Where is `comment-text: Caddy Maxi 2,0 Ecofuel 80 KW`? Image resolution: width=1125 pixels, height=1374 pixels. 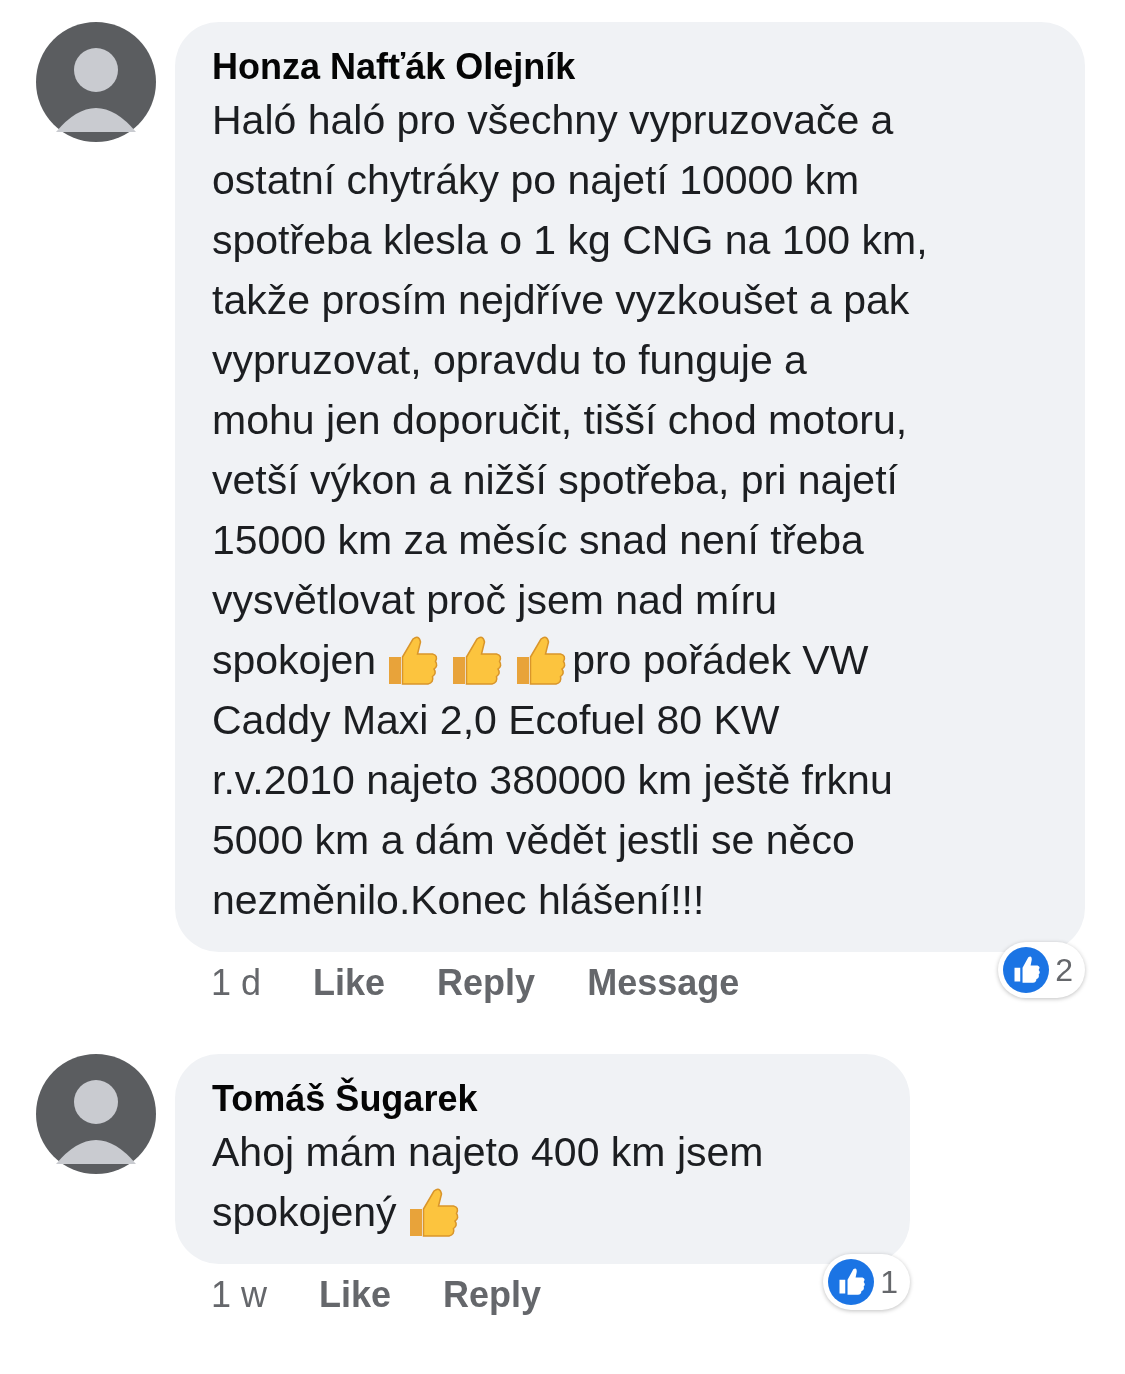
comment-text: Caddy Maxi 2,0 Ecofuel 80 KW is located at coordinates (496, 720).